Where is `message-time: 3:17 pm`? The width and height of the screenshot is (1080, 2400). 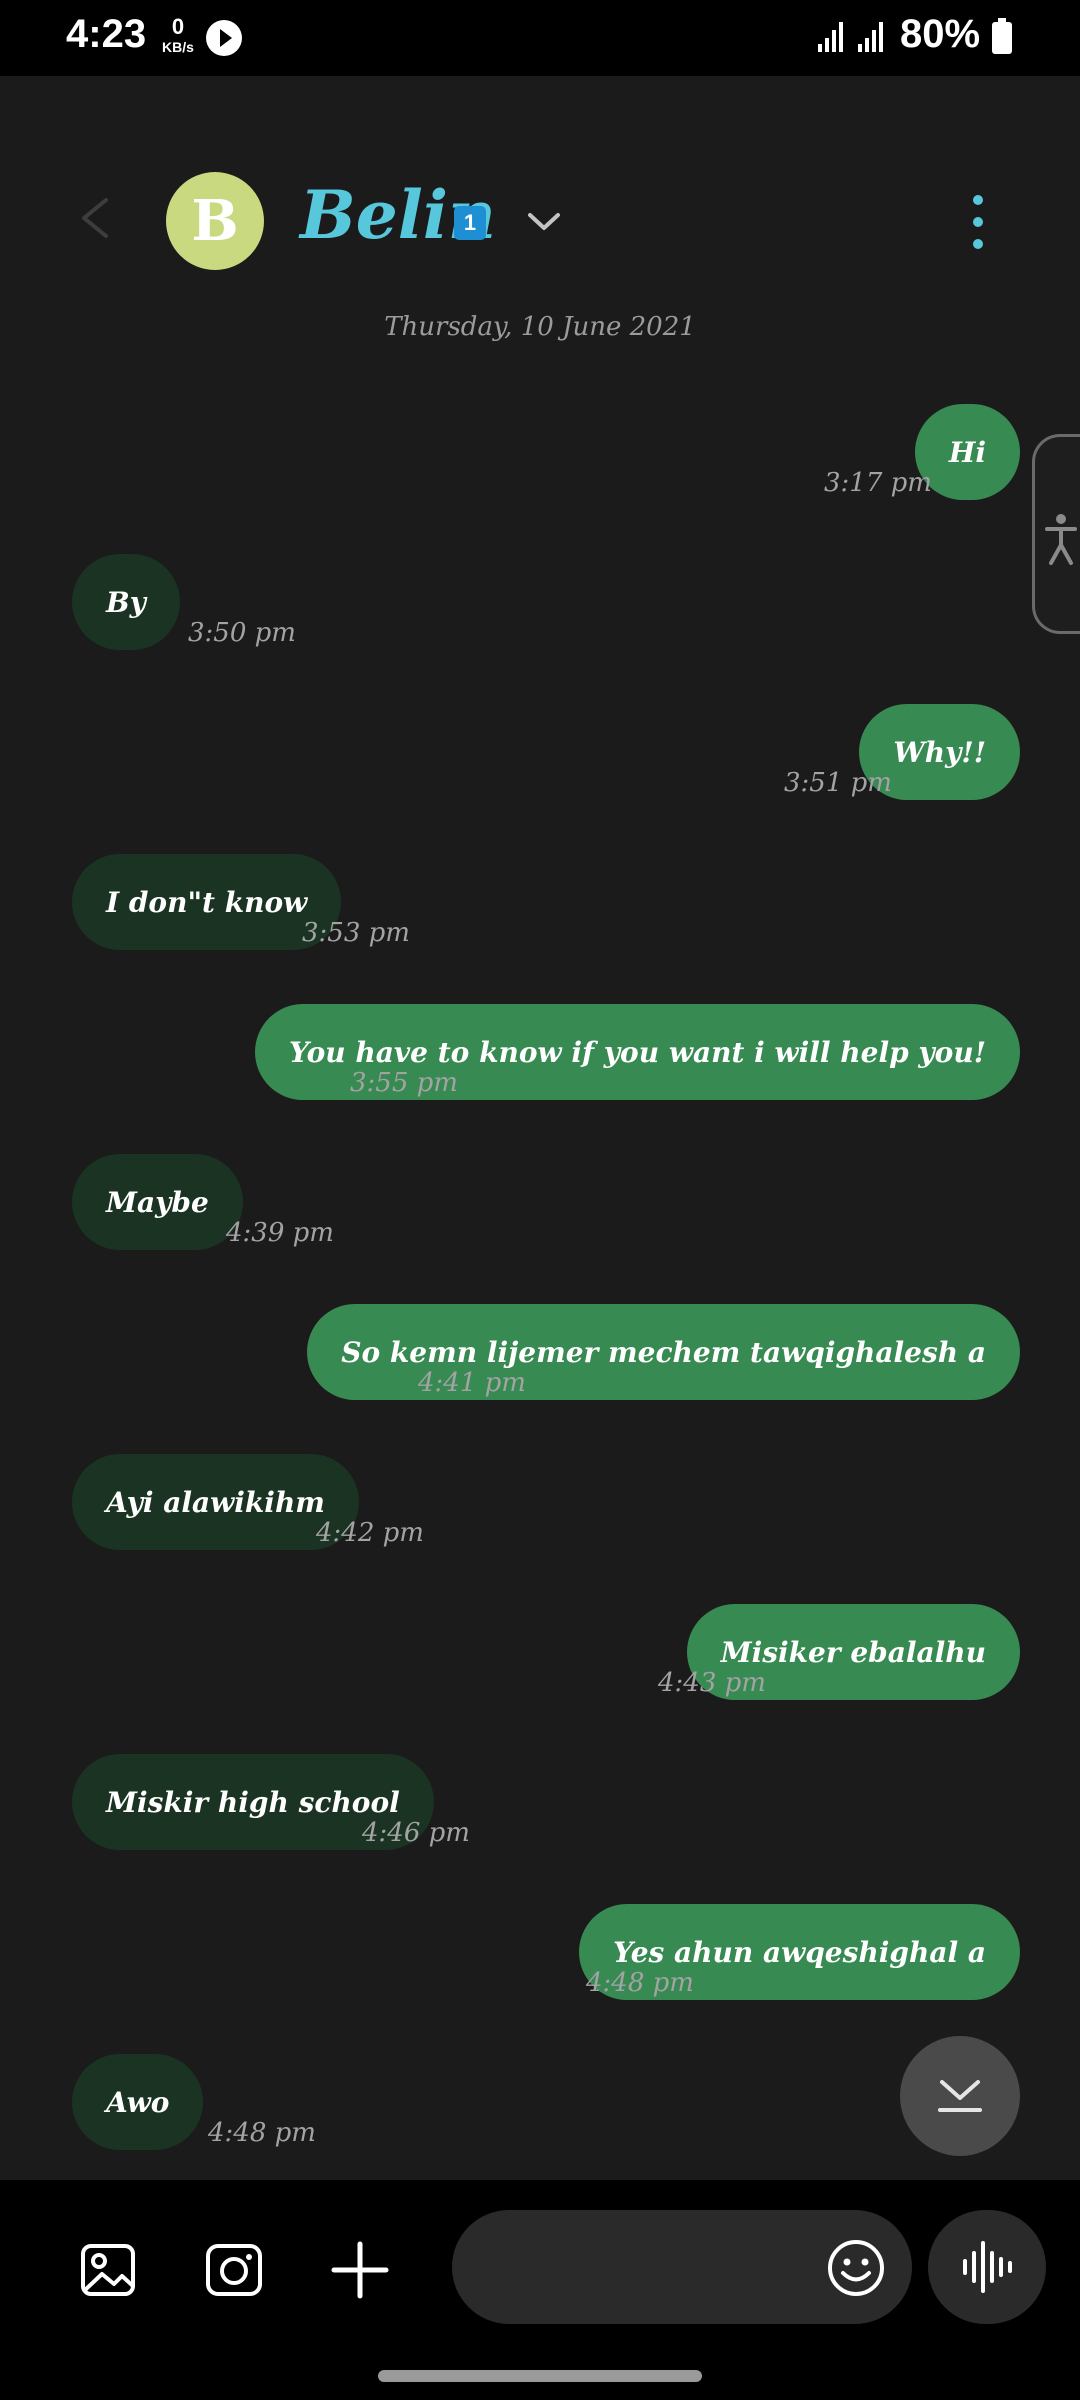 message-time: 3:17 pm is located at coordinates (878, 483).